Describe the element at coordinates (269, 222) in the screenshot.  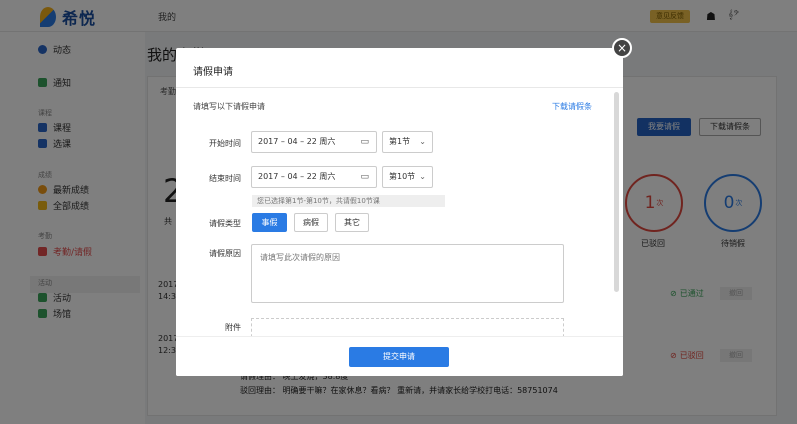
I see `type-personal-button: 事假` at that location.